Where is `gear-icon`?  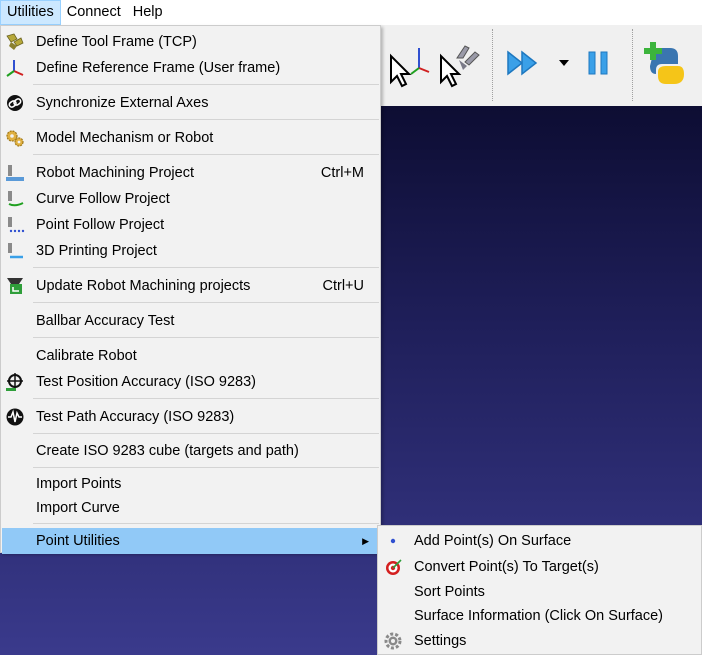 gear-icon is located at coordinates (393, 641).